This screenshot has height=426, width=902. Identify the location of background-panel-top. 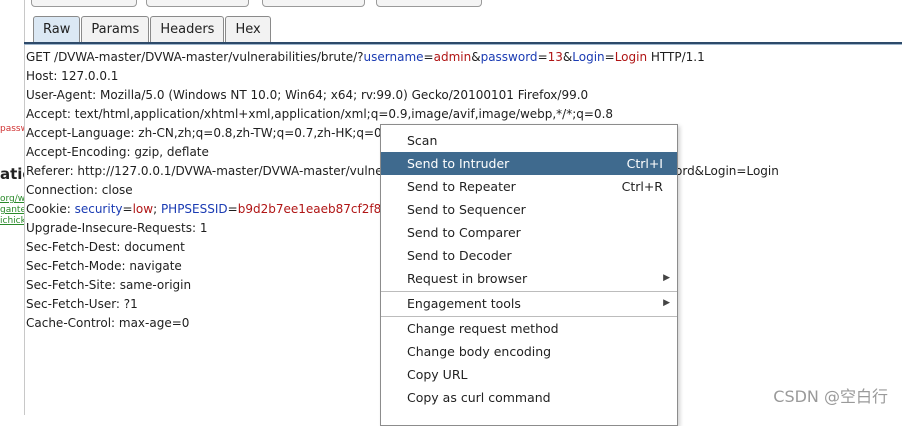
(12, 22).